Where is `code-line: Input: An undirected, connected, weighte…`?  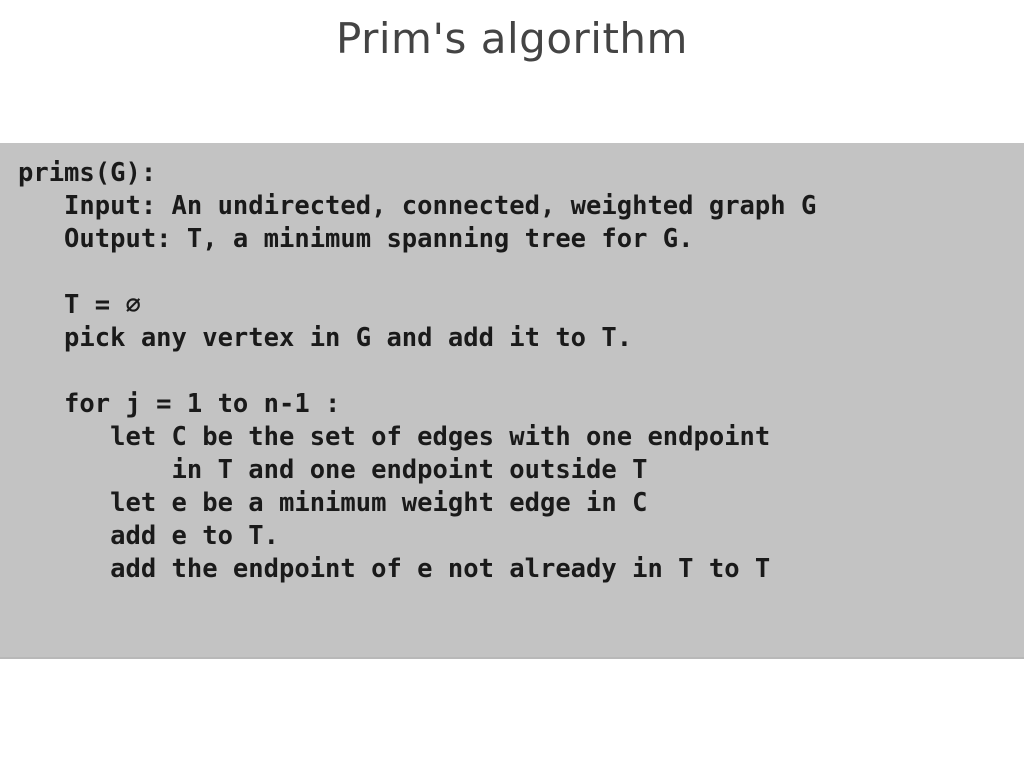
code-line: Input: An undirected, connected, weighte… is located at coordinates (417, 206).